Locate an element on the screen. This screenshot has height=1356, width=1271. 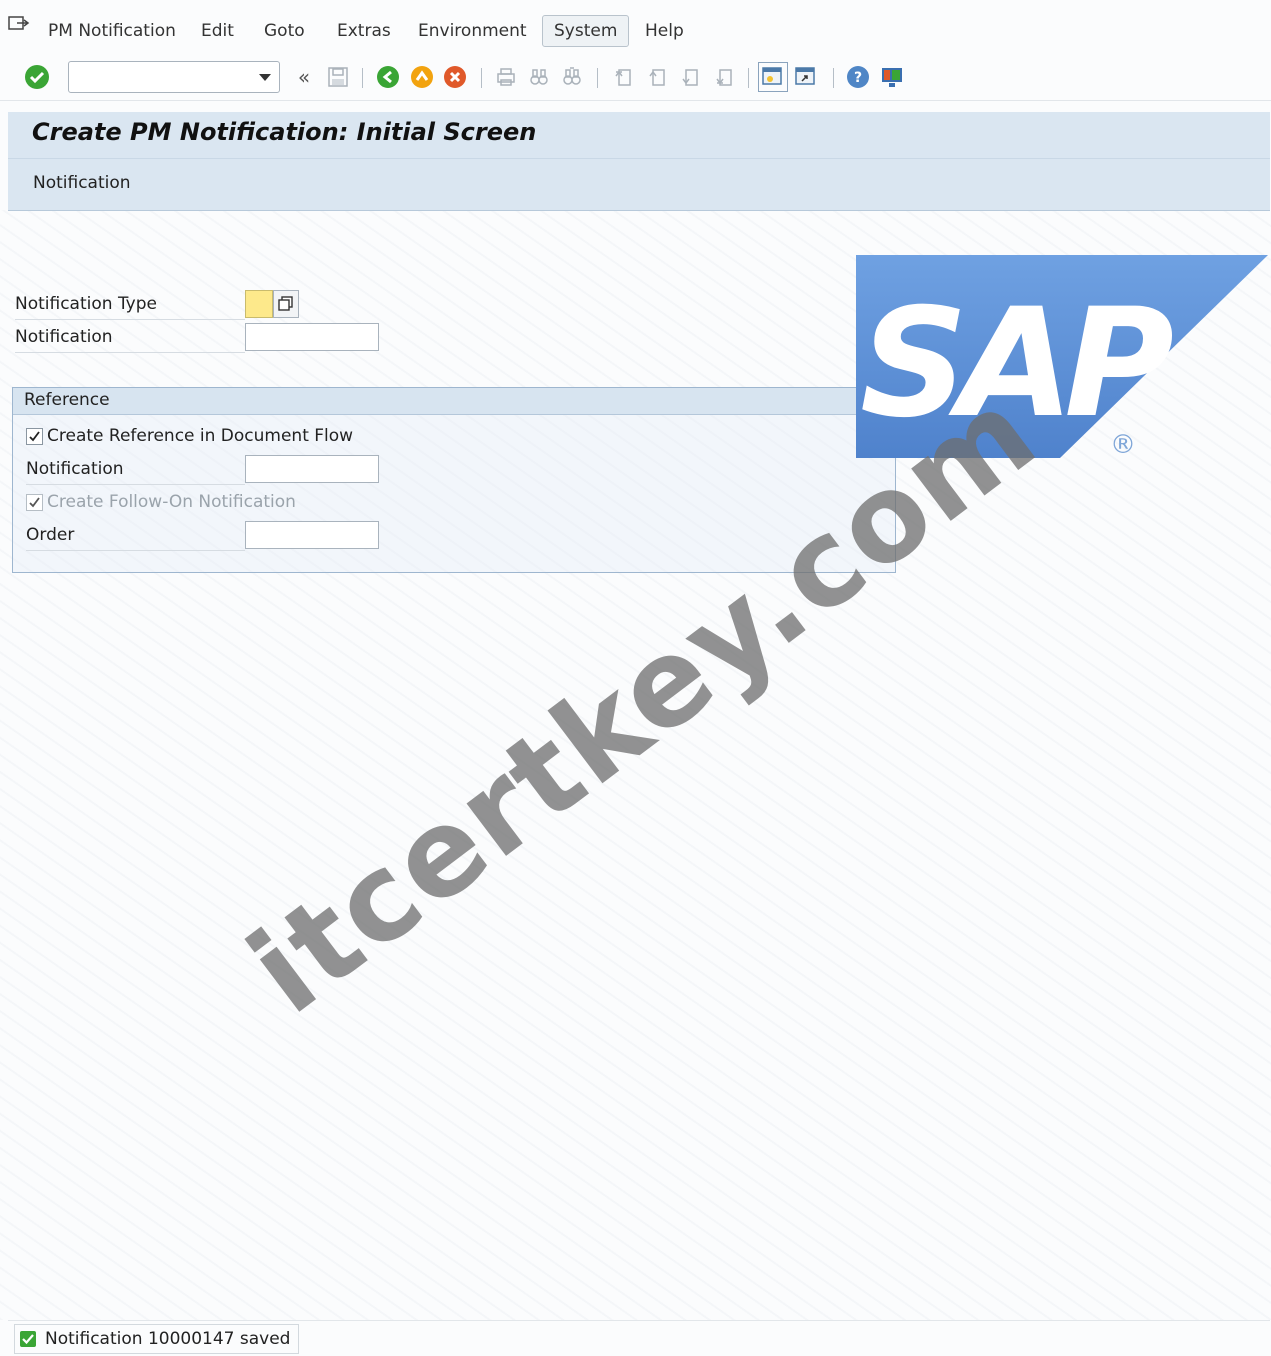
save-icon is located at coordinates (338, 77).